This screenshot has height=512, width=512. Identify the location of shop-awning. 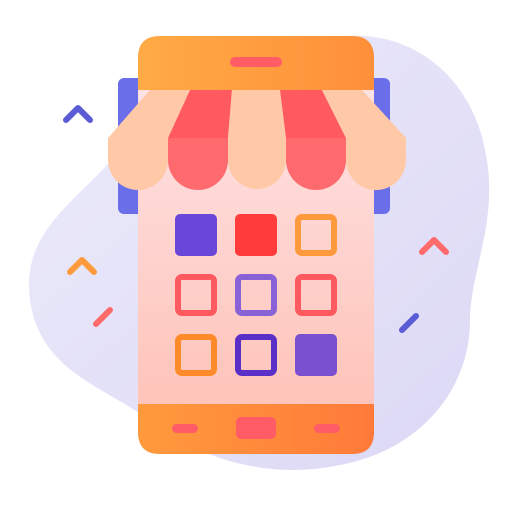
(257, 140).